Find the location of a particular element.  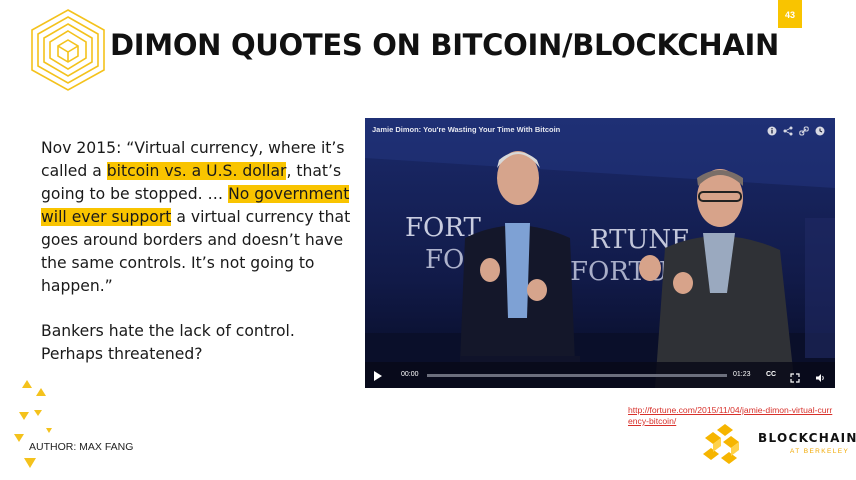

link-icon is located at coordinates (804, 129).